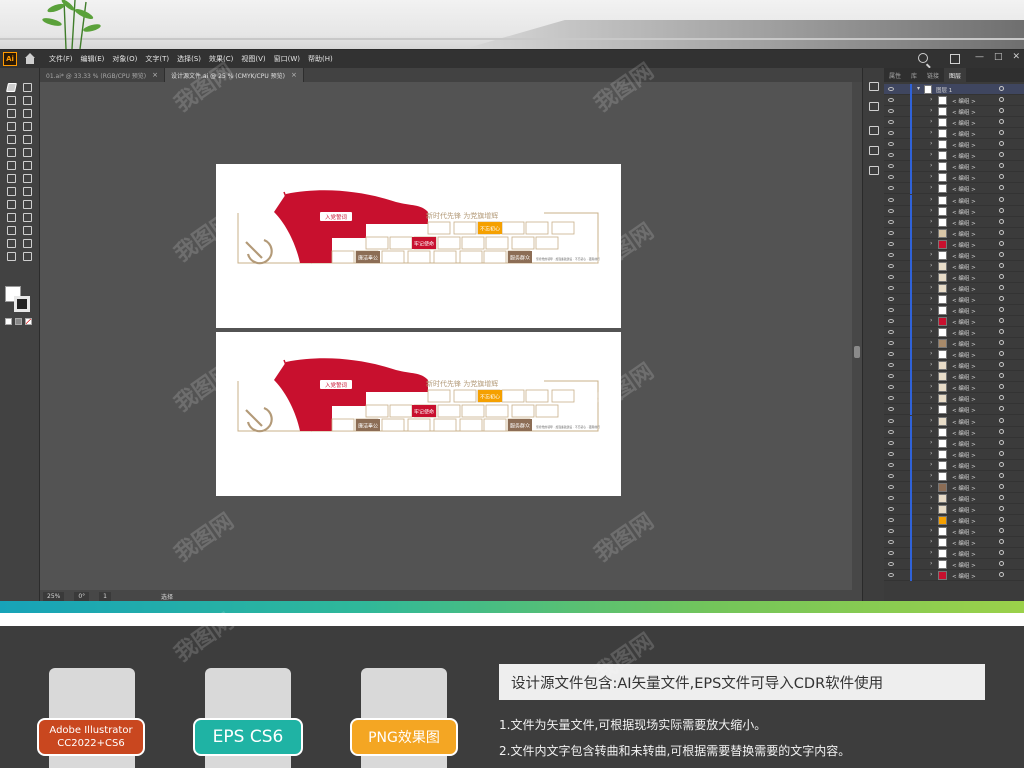 This screenshot has height=768, width=1024. What do you see at coordinates (28, 321) in the screenshot?
I see `none-button` at bounding box center [28, 321].